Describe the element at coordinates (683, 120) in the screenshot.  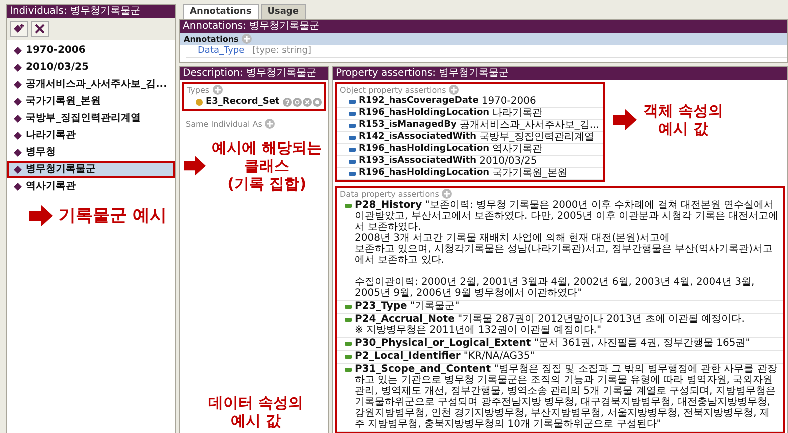
I see `callout-text: 객체 속성의 예시 값` at that location.